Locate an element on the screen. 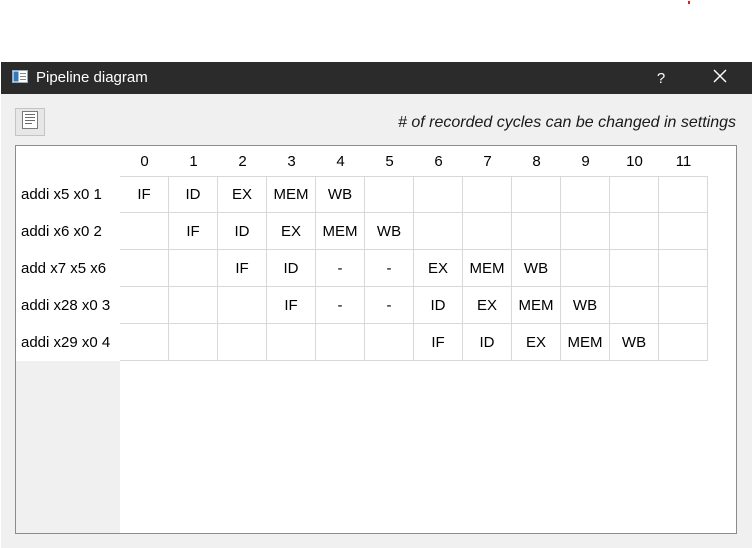 This screenshot has height=548, width=753. close-button is located at coordinates (720, 78).